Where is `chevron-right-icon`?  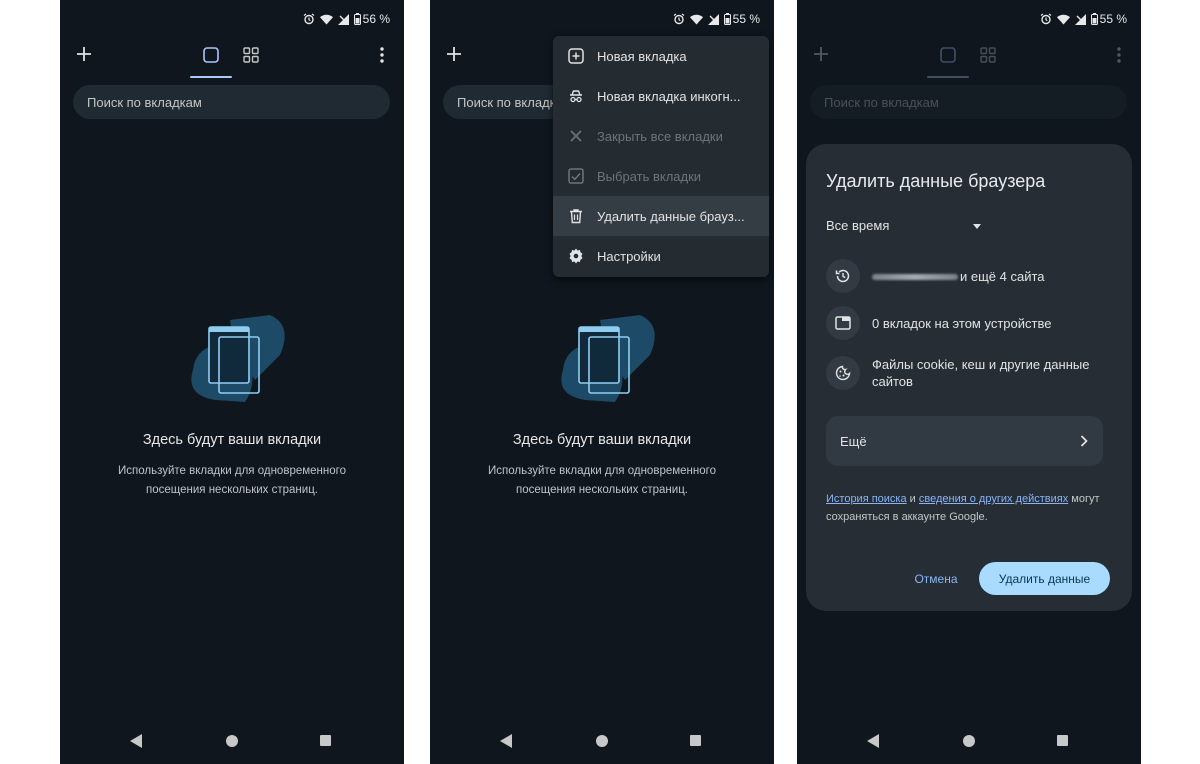
chevron-right-icon is located at coordinates (1084, 441).